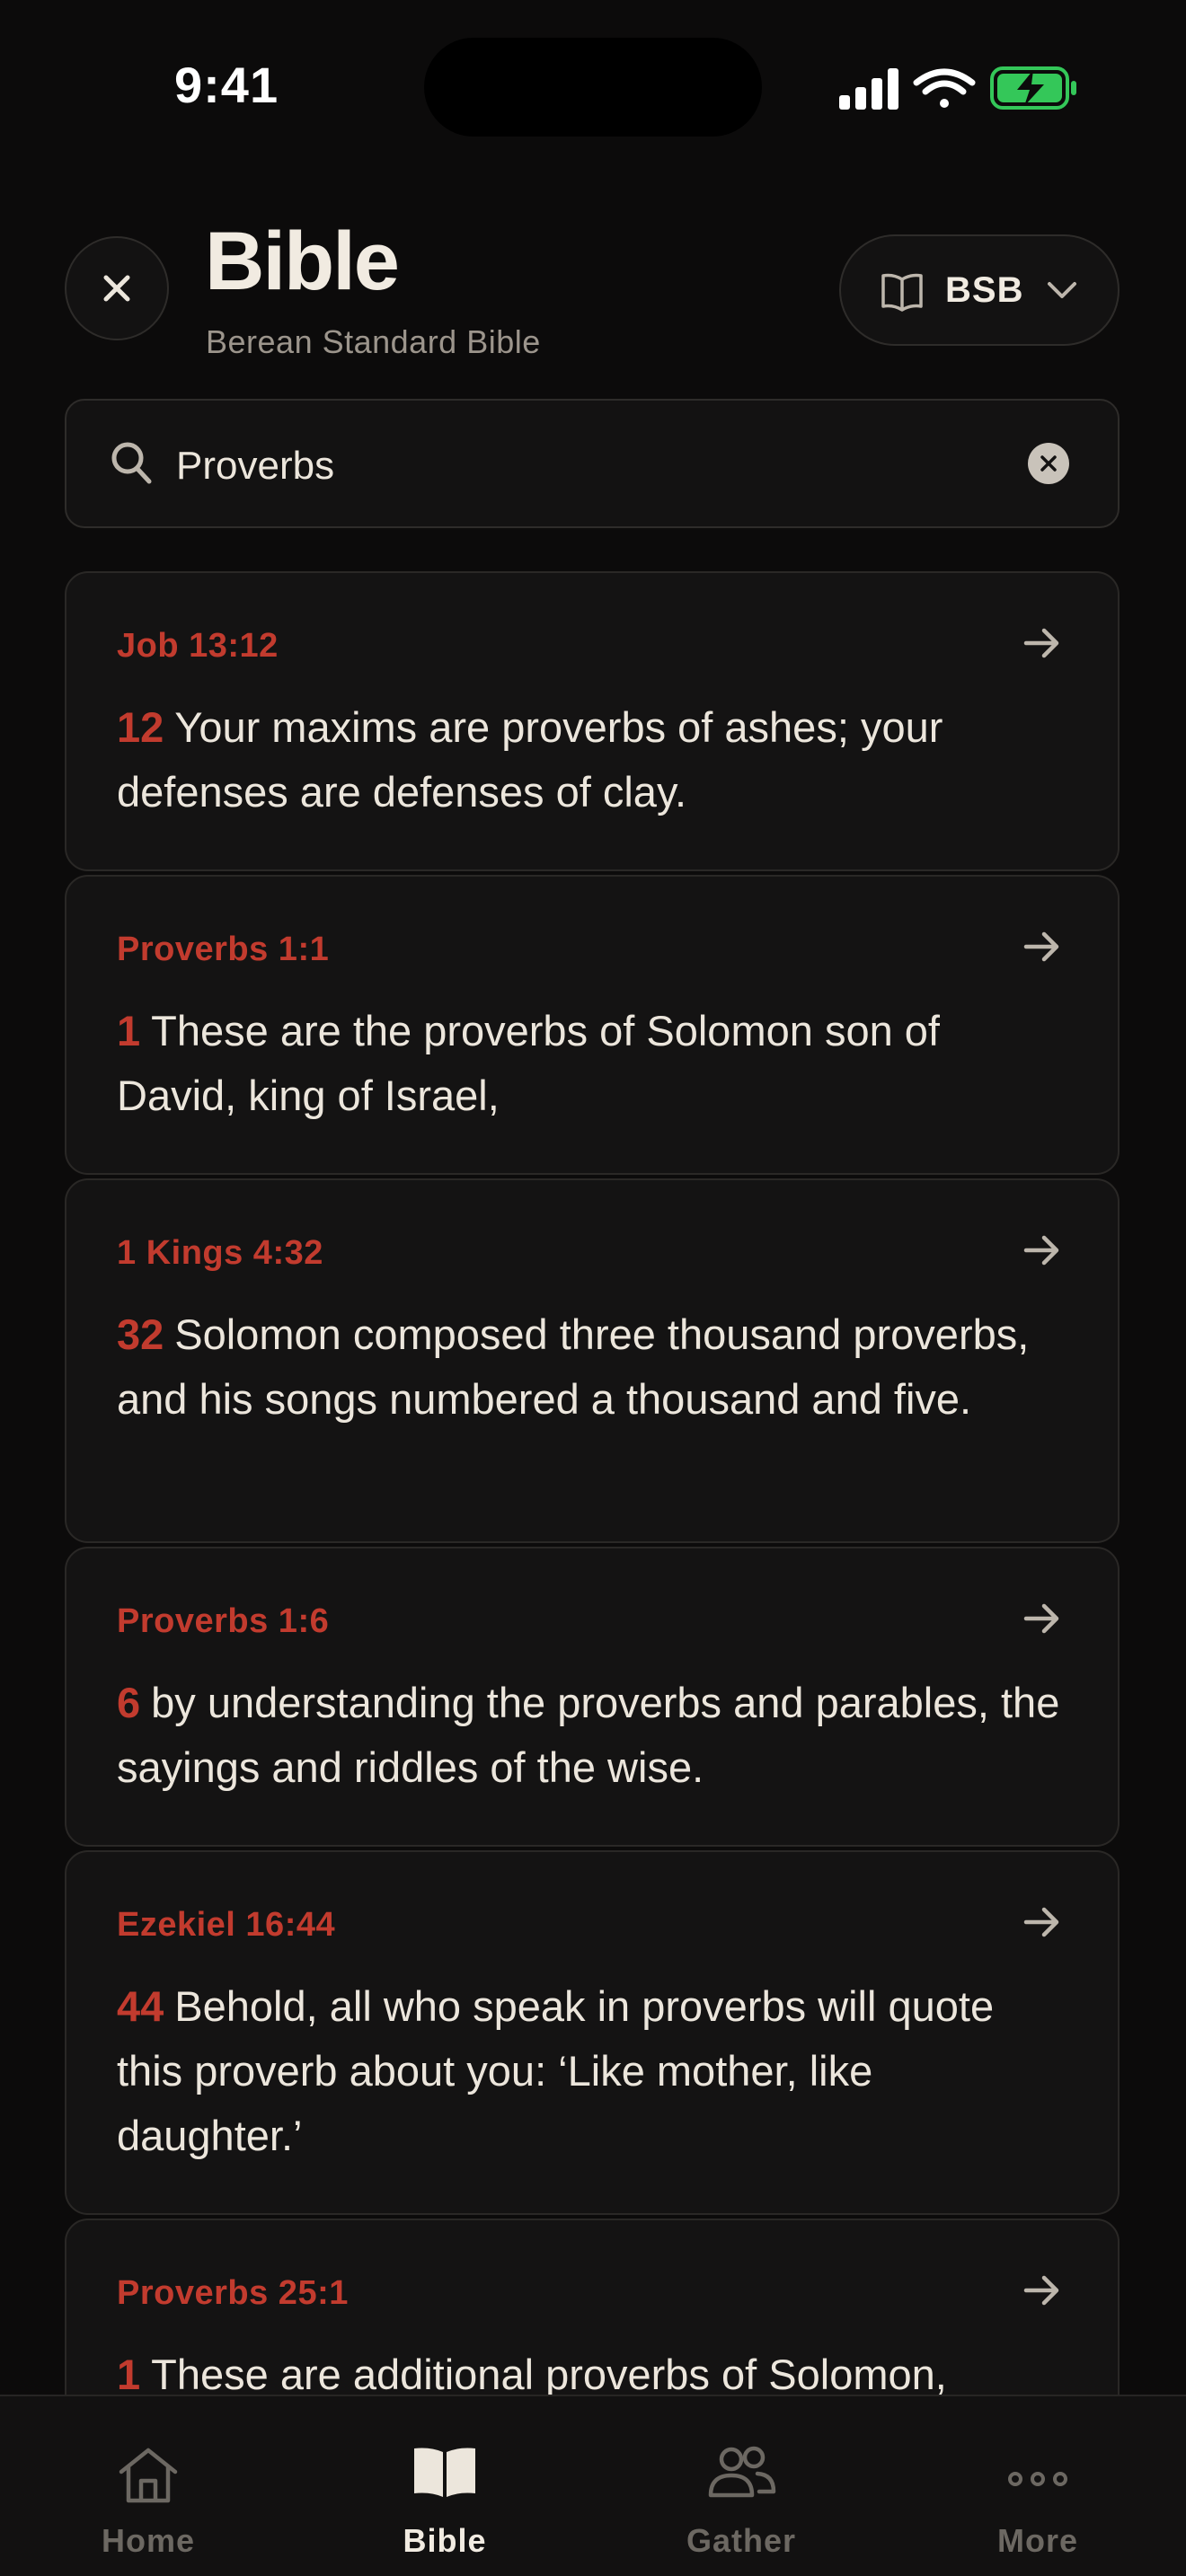 This screenshot has width=1186, height=2576. I want to click on tab-label: Gather, so click(741, 2540).